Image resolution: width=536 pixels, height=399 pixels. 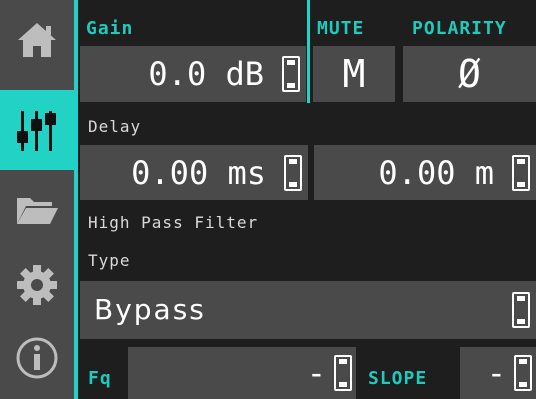 I want to click on polarity-value: Ø, so click(x=469, y=74).